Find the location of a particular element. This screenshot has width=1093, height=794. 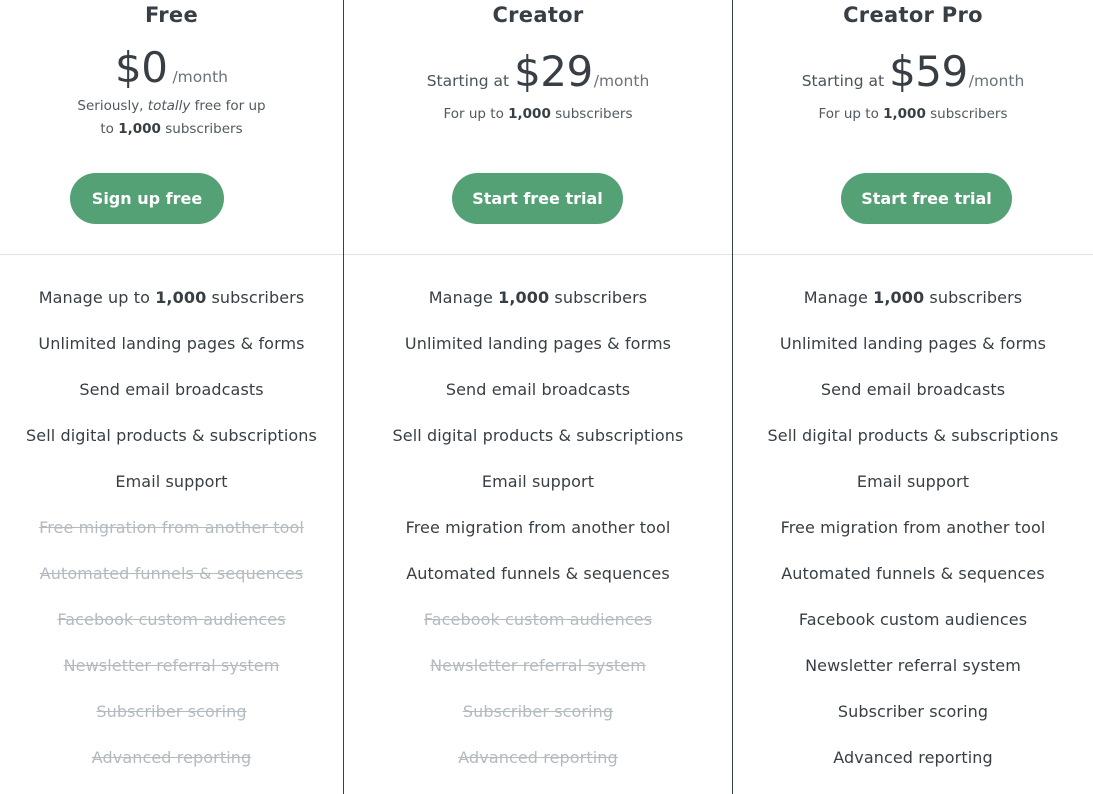

feature-item: Manage 1,000 subscribers is located at coordinates (913, 309).